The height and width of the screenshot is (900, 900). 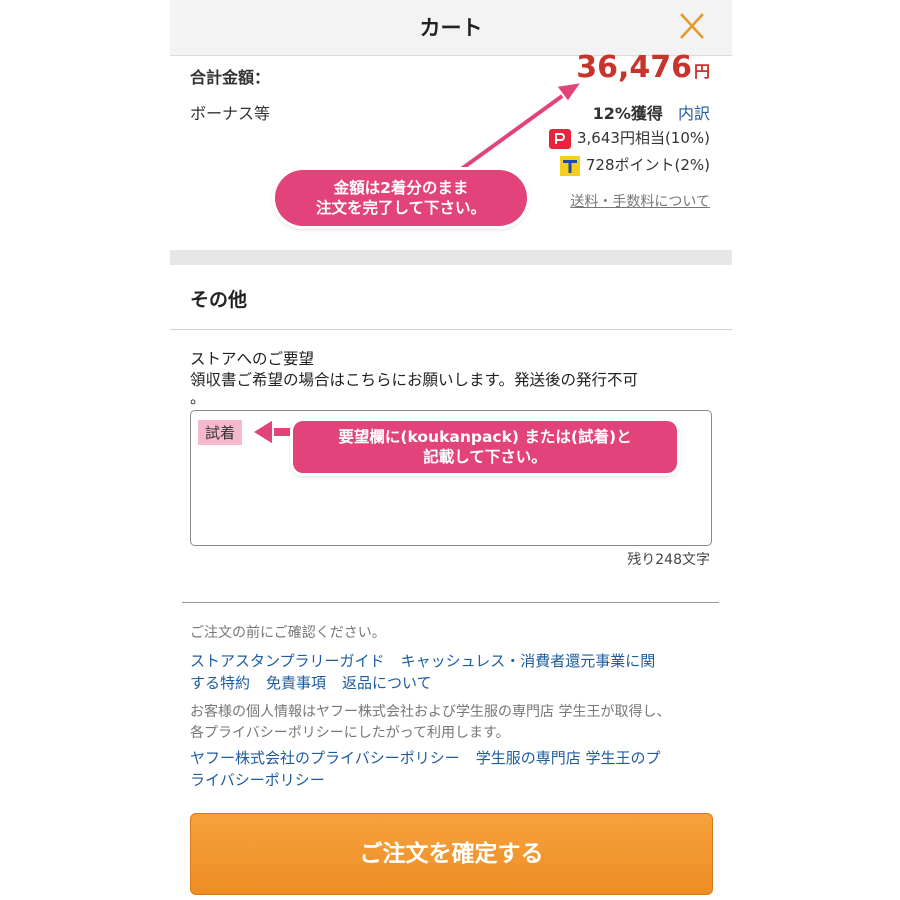 I want to click on annotation-text: 注文を完了して下さい。, so click(x=401, y=208).